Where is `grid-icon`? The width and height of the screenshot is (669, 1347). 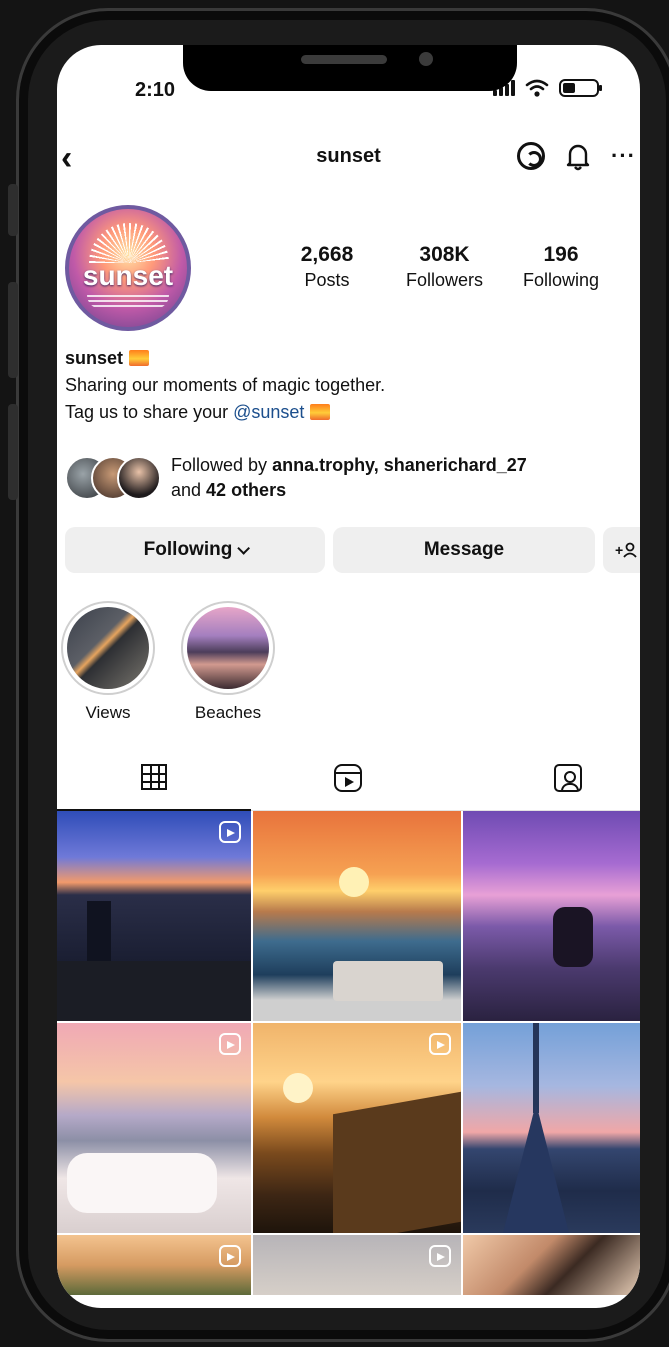
grid-icon is located at coordinates (154, 777).